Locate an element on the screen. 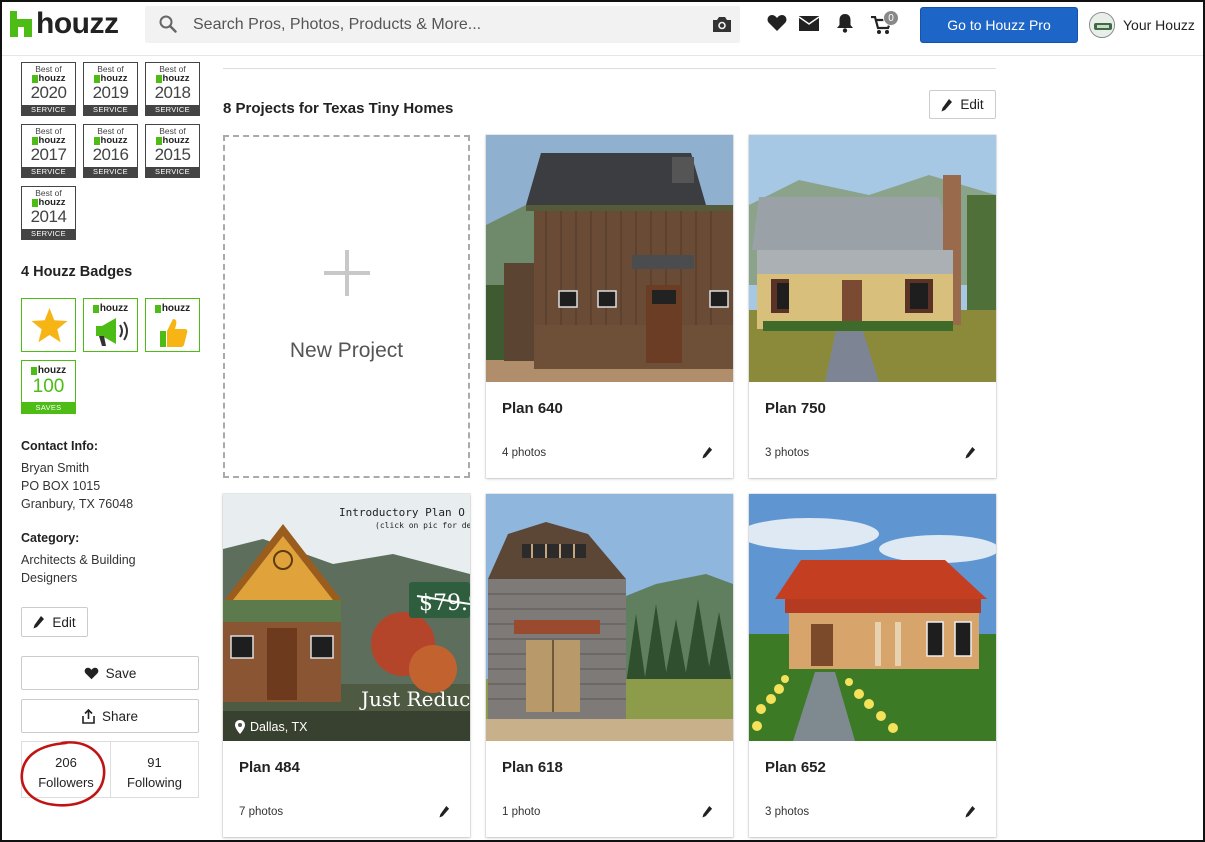 The height and width of the screenshot is (842, 1205). project-card-plan-652: Plan 652 3 photos is located at coordinates (872, 665).